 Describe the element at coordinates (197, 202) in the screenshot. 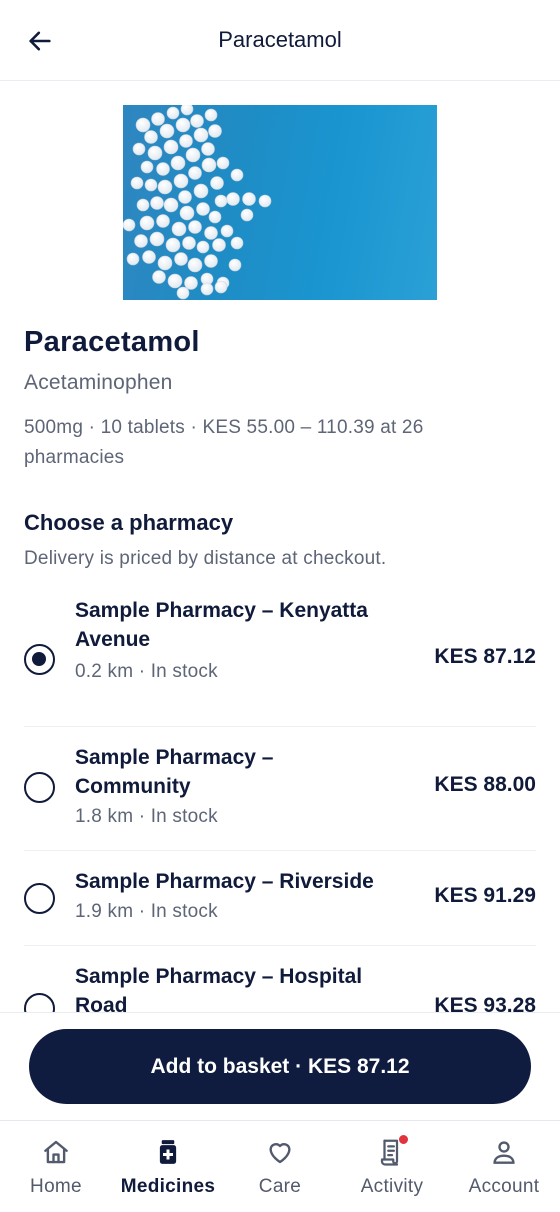

I see `pills-illustration` at that location.